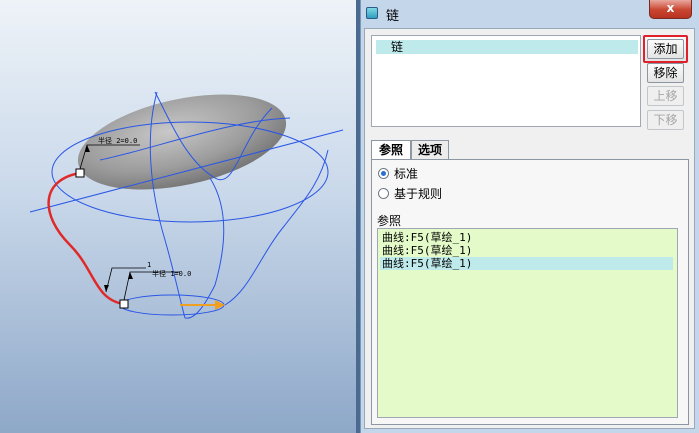  I want to click on chain-list-item: 链, so click(507, 47).